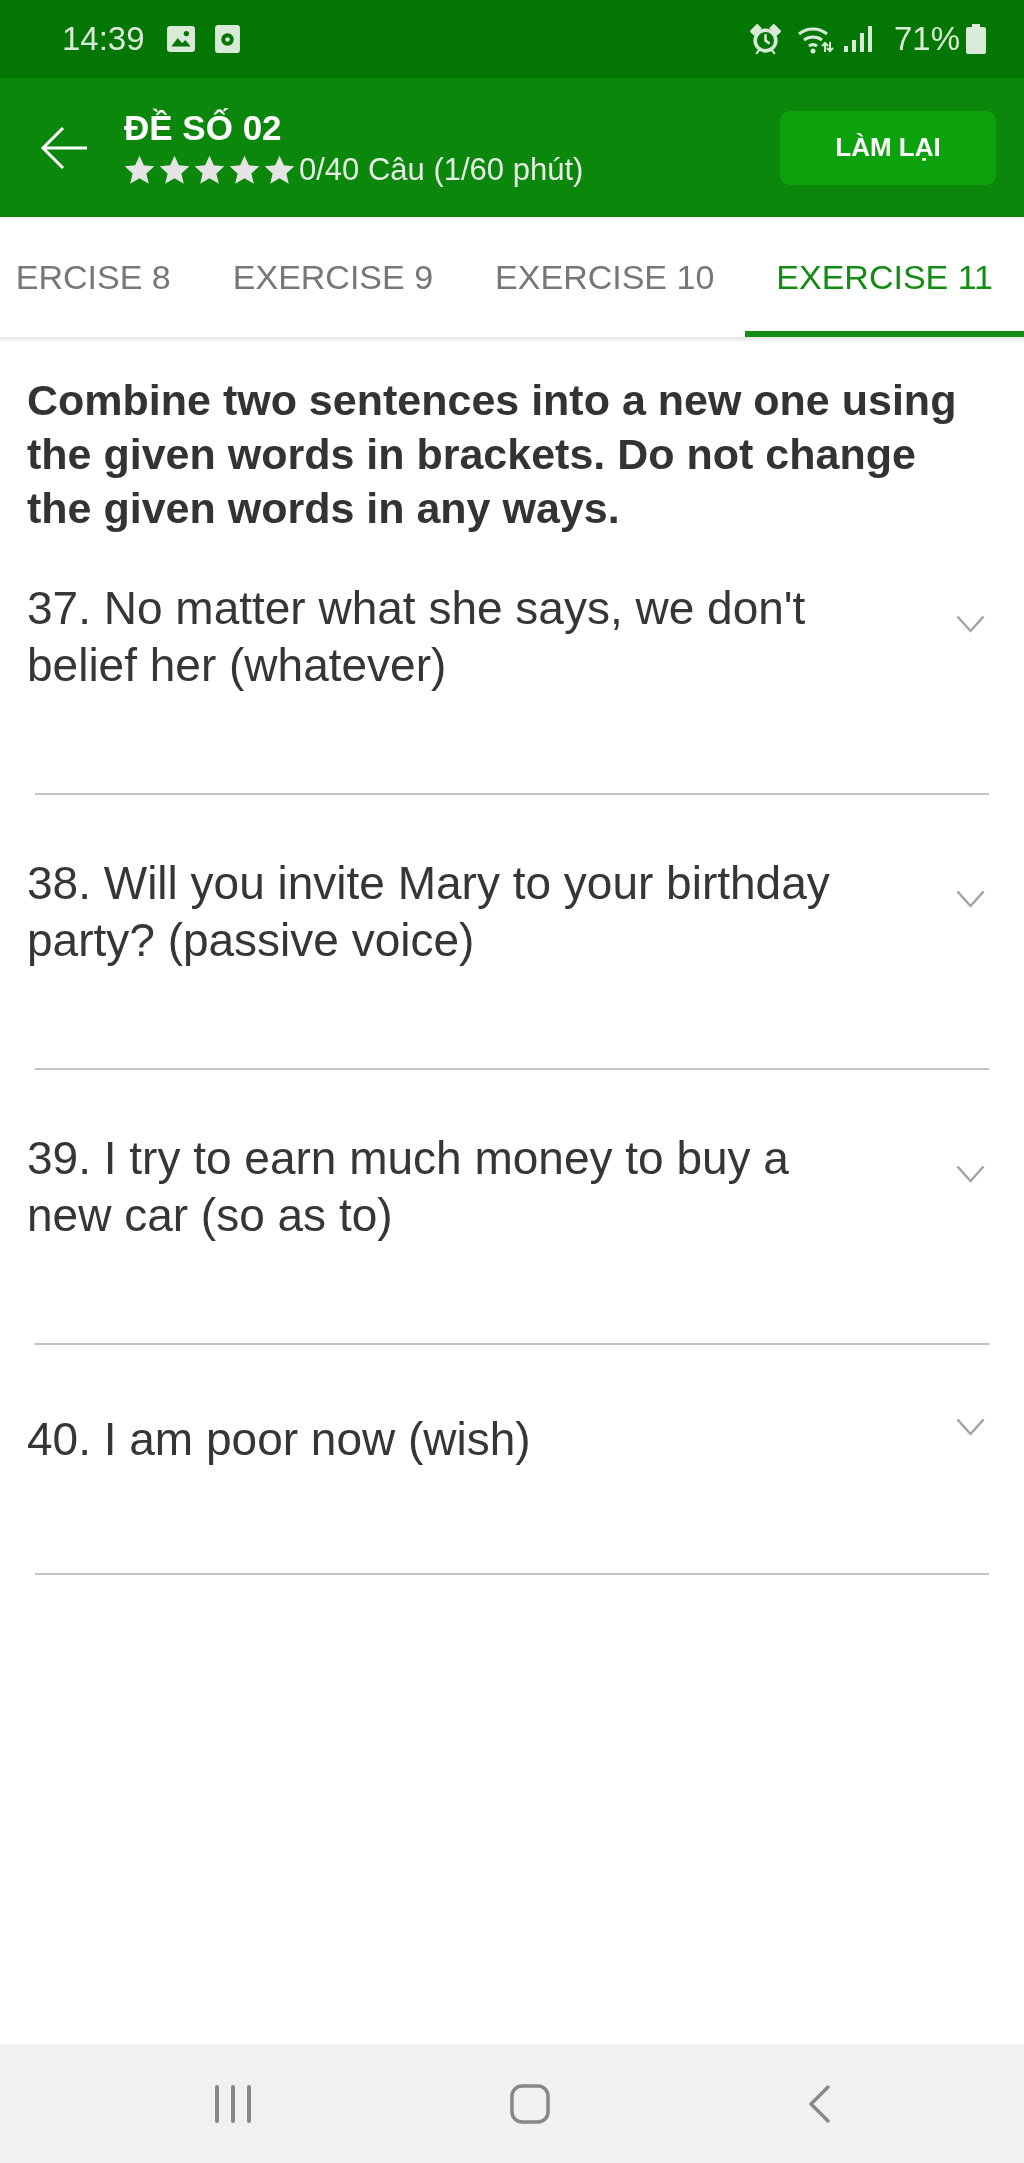  Describe the element at coordinates (492, 454) in the screenshot. I see `instruction-text: Combine two sentences into a new one using the given words in brackets. Do not change the given words in any ways.` at that location.